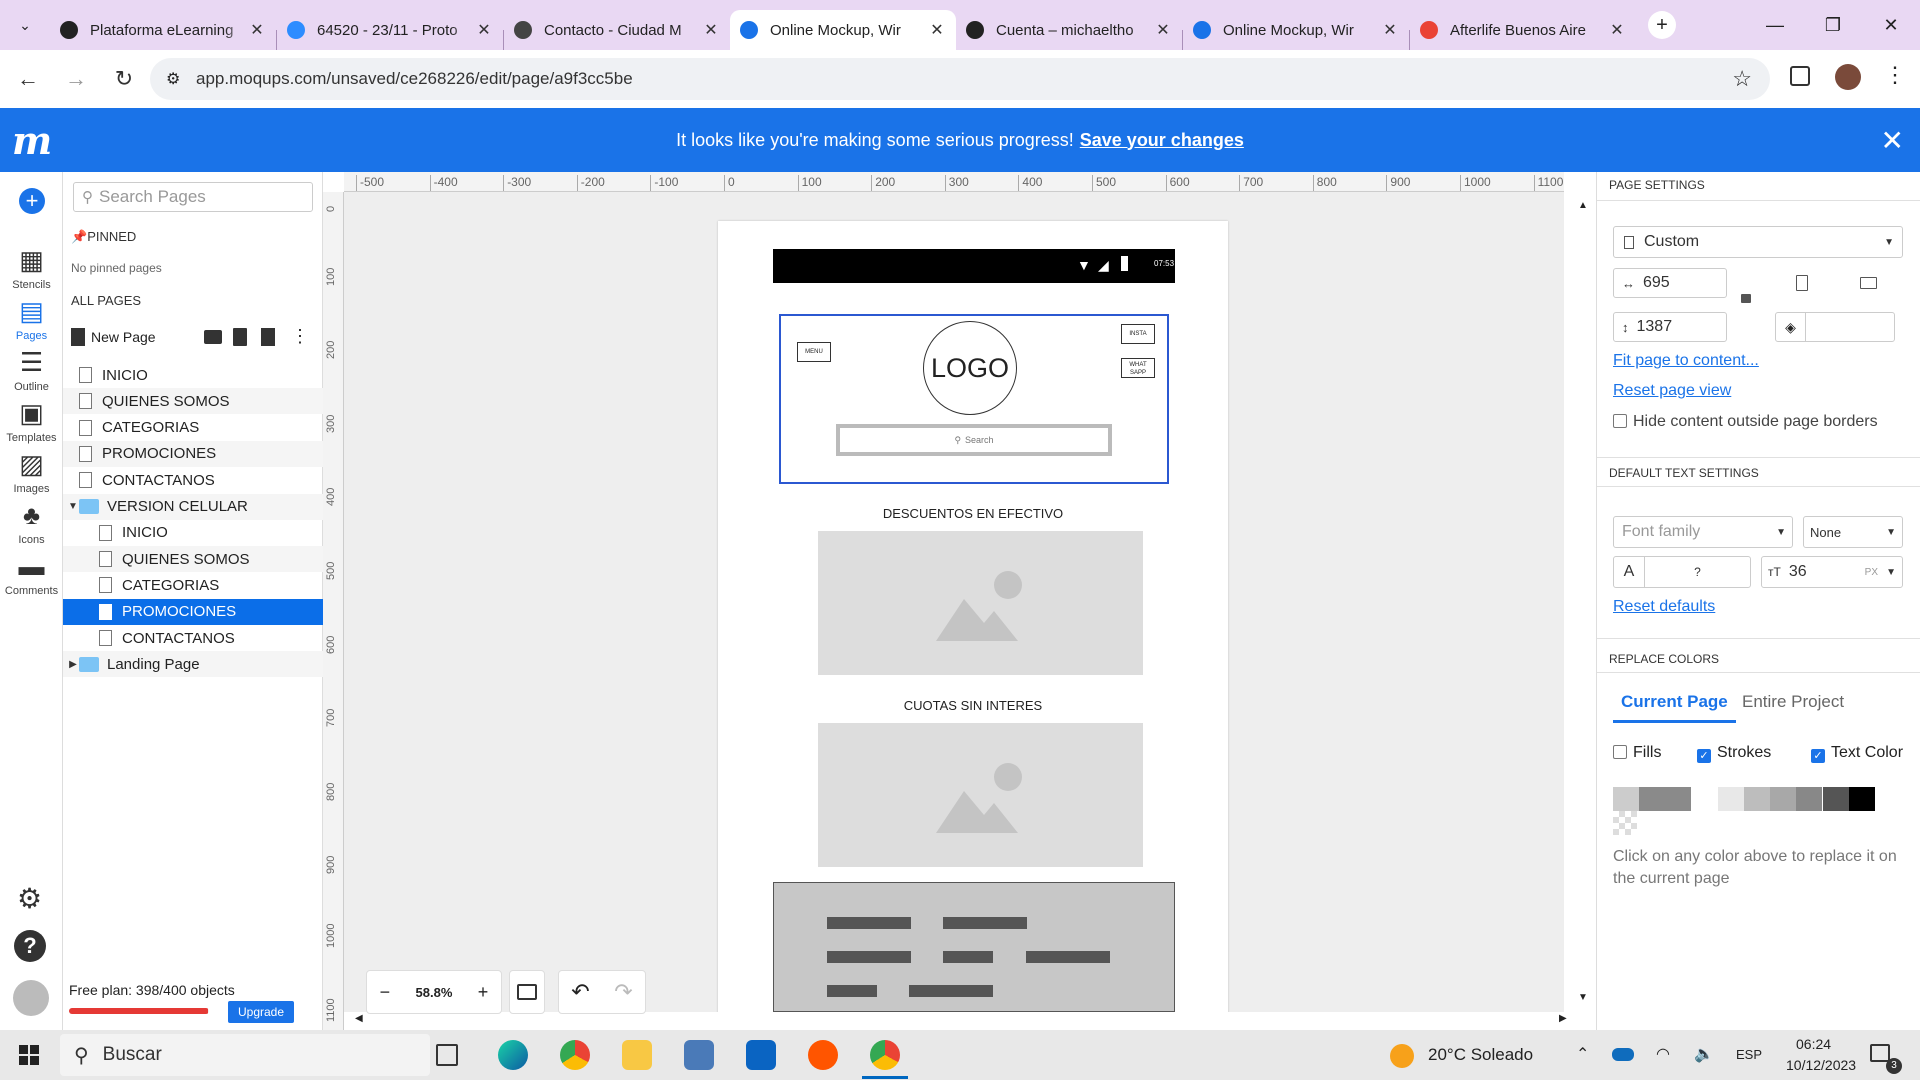 The image size is (1920, 1080). Describe the element at coordinates (1069, 30) in the screenshot. I see `browser-tab: Cuenta – michaeltho ✕` at that location.